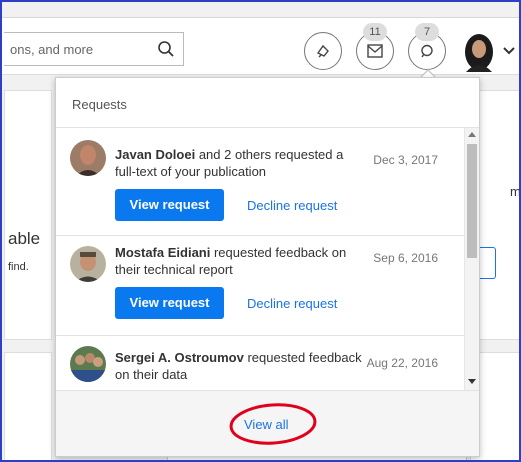 The height and width of the screenshot is (462, 521). What do you see at coordinates (515, 191) in the screenshot?
I see `background-right-text-fragment: m` at bounding box center [515, 191].